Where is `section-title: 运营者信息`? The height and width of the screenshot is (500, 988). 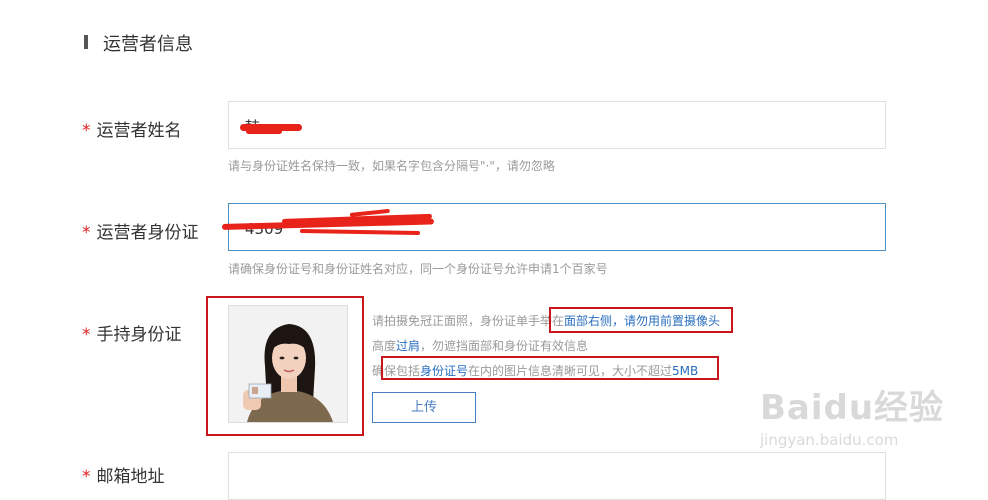 section-title: 运营者信息 is located at coordinates (148, 44).